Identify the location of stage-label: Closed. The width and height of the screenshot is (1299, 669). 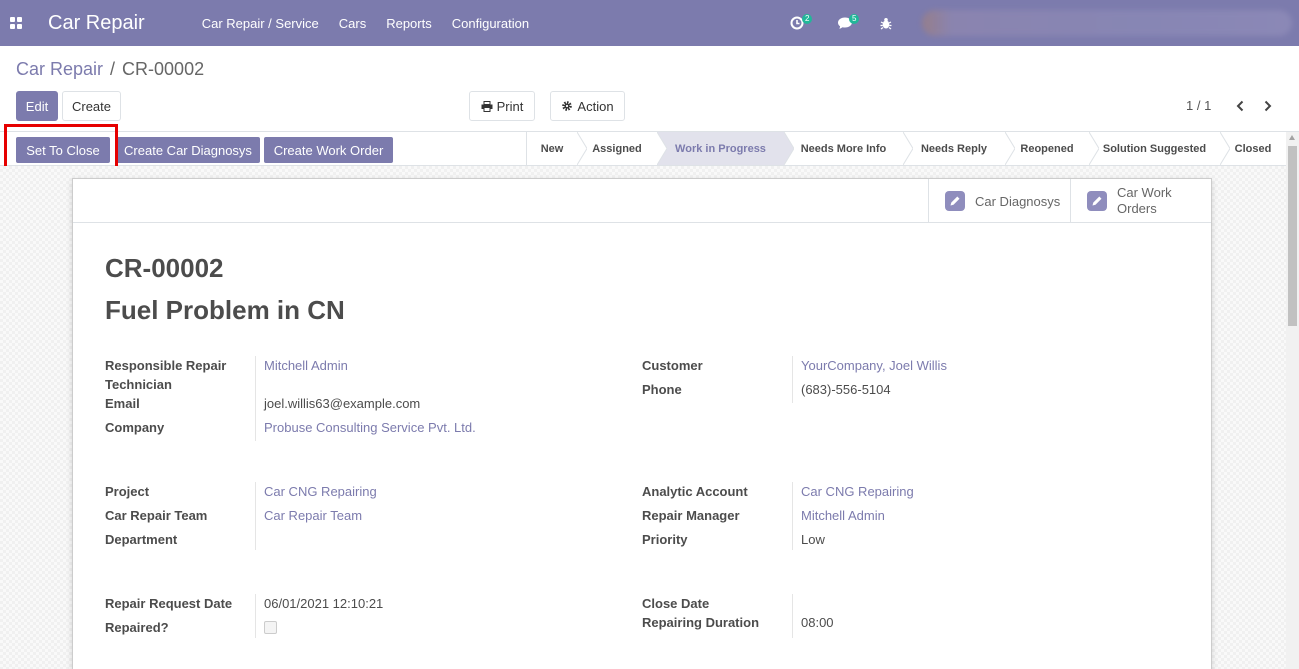
(1253, 148).